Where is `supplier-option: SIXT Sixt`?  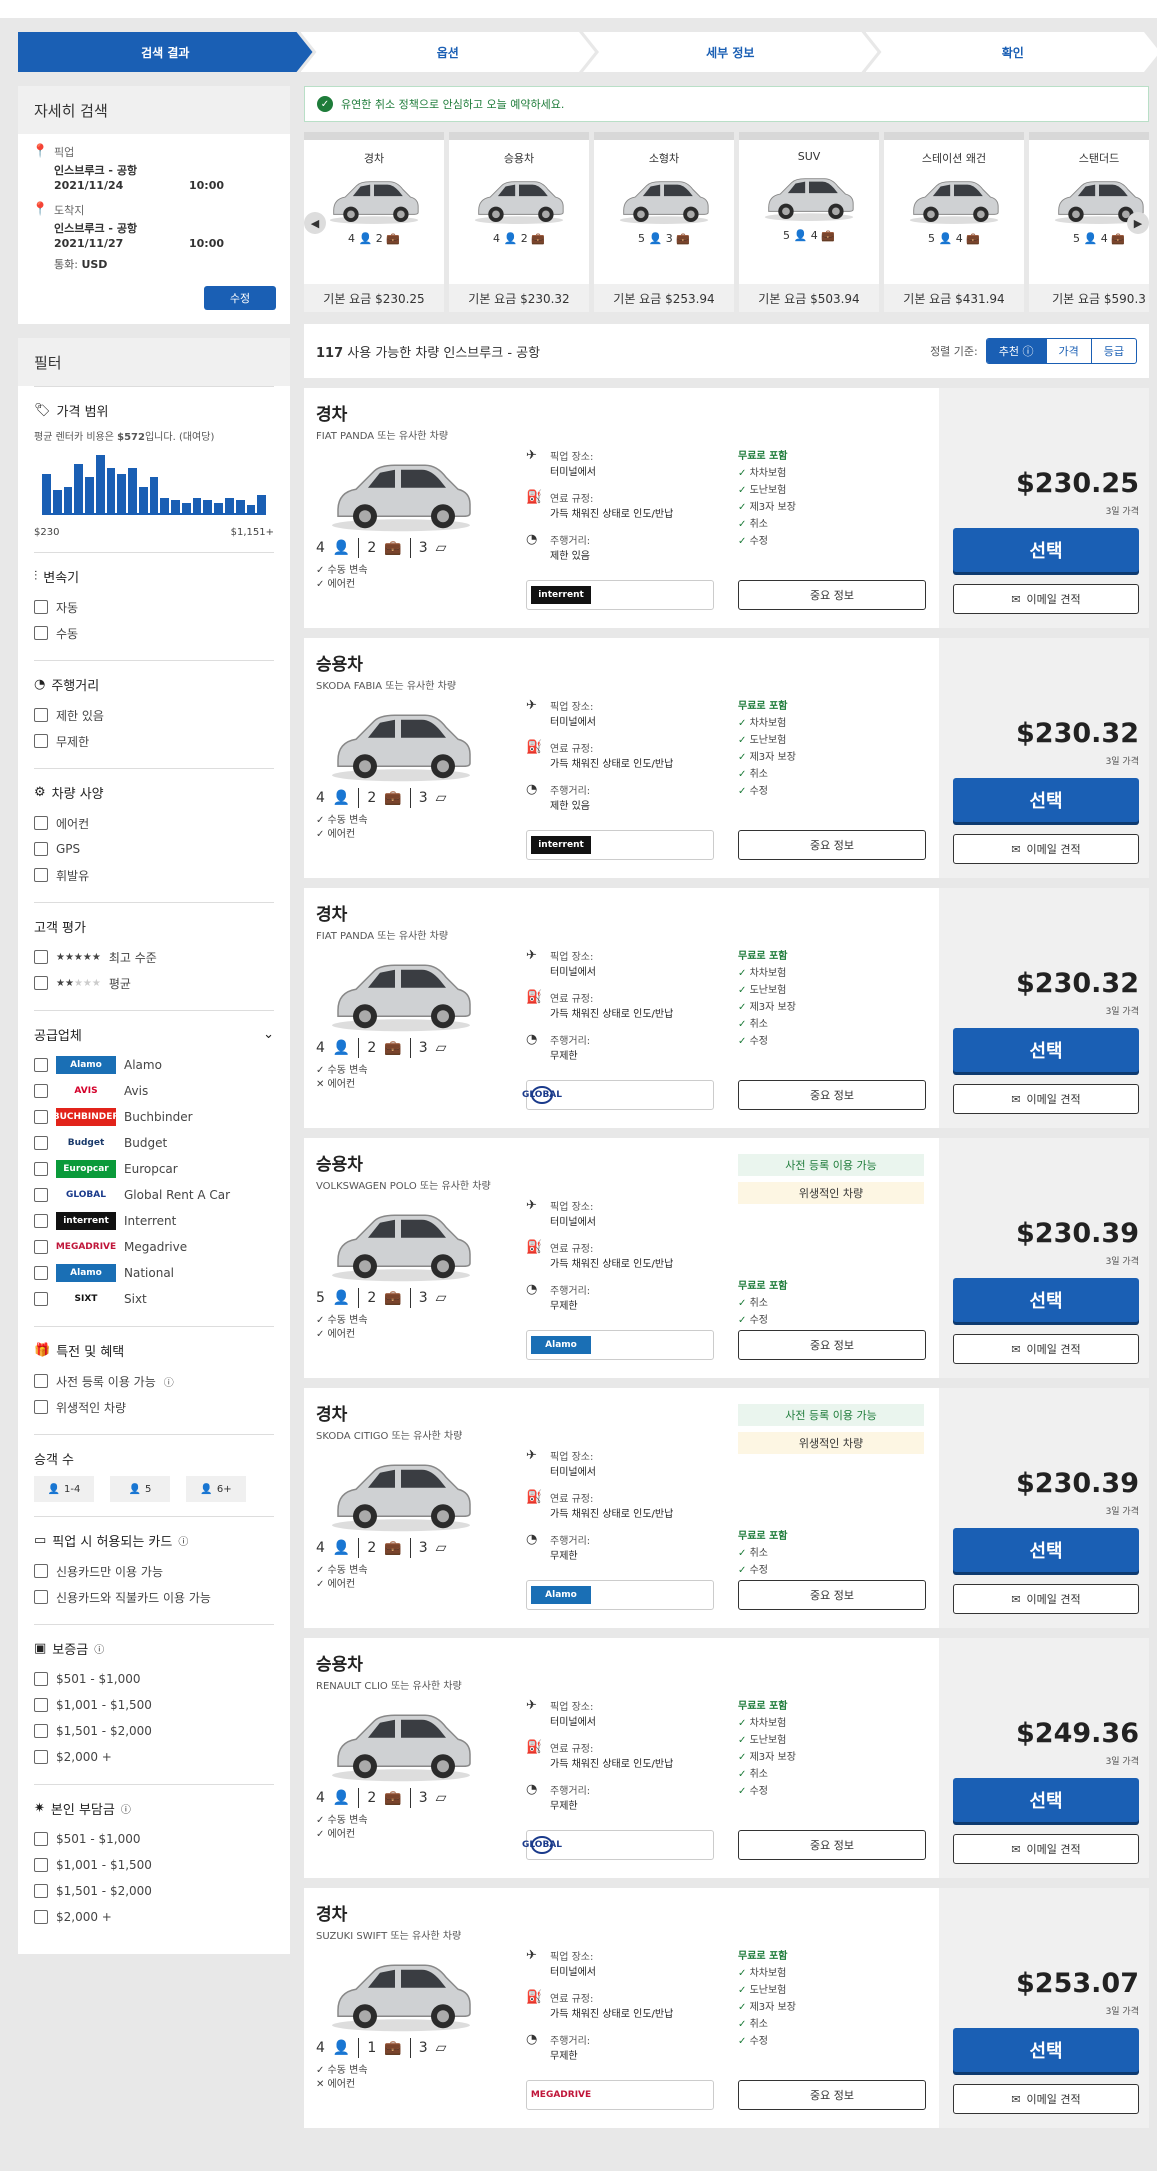
supplier-option: SIXT Sixt is located at coordinates (154, 1299).